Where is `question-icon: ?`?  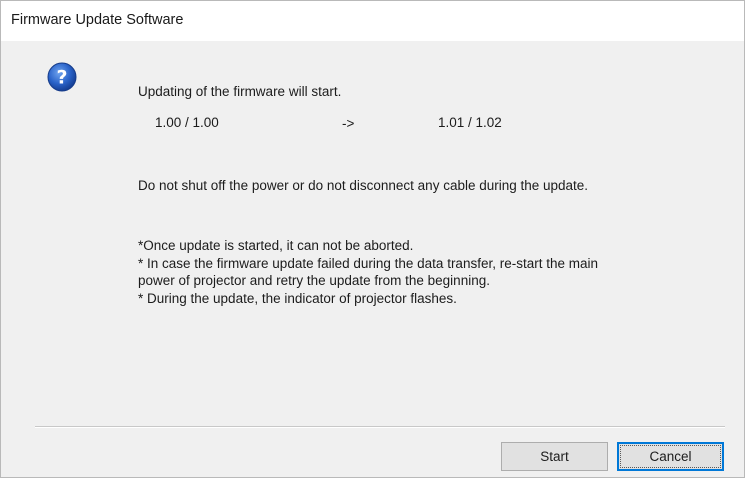
question-icon: ? is located at coordinates (62, 77).